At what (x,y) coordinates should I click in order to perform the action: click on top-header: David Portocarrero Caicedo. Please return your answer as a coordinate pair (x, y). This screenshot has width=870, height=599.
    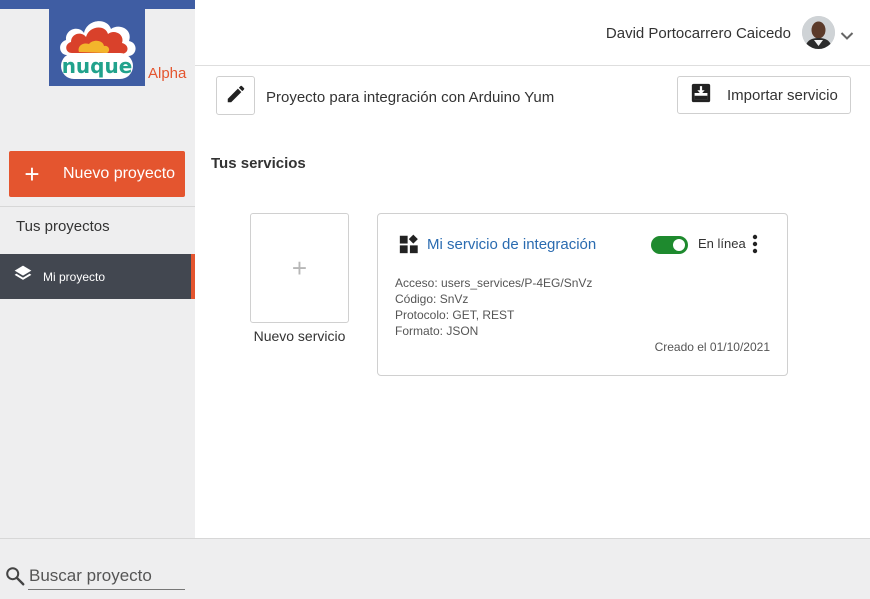
    Looking at the image, I should click on (532, 33).